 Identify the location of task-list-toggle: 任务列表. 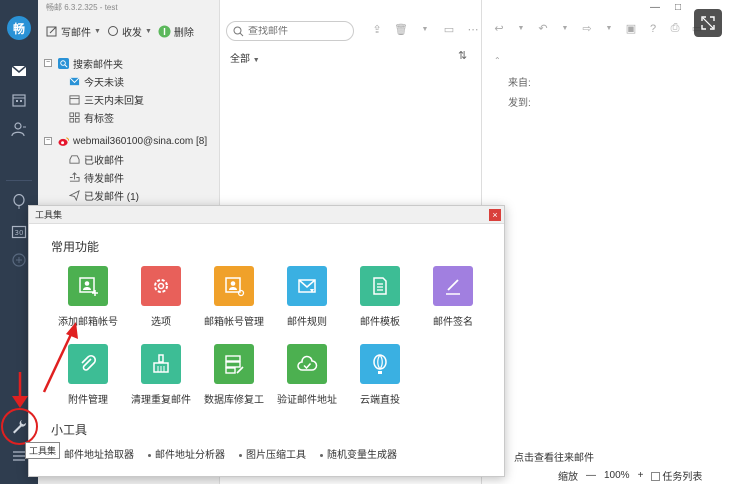
(676, 475).